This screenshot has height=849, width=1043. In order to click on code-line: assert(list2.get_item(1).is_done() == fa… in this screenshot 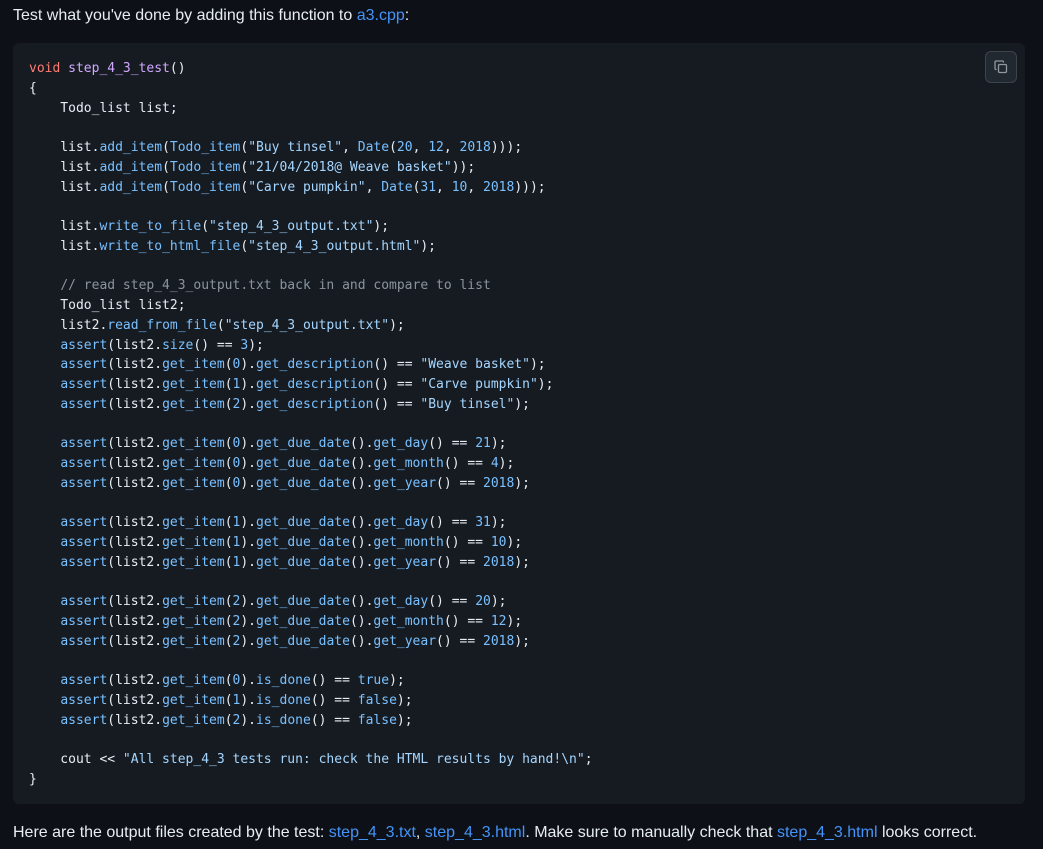, I will do `click(236, 700)`.